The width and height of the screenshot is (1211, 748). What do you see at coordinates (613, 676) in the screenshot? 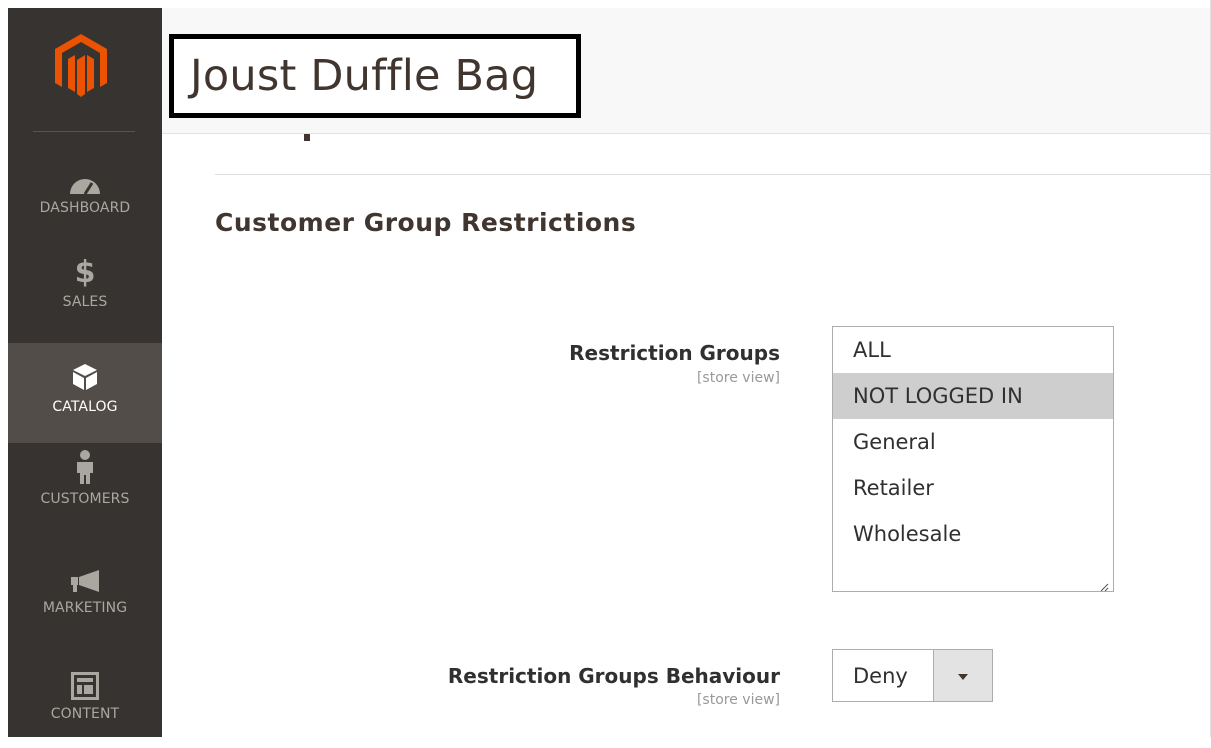
I see `restriction-behaviour-label: Restriction Groups Behaviour` at bounding box center [613, 676].